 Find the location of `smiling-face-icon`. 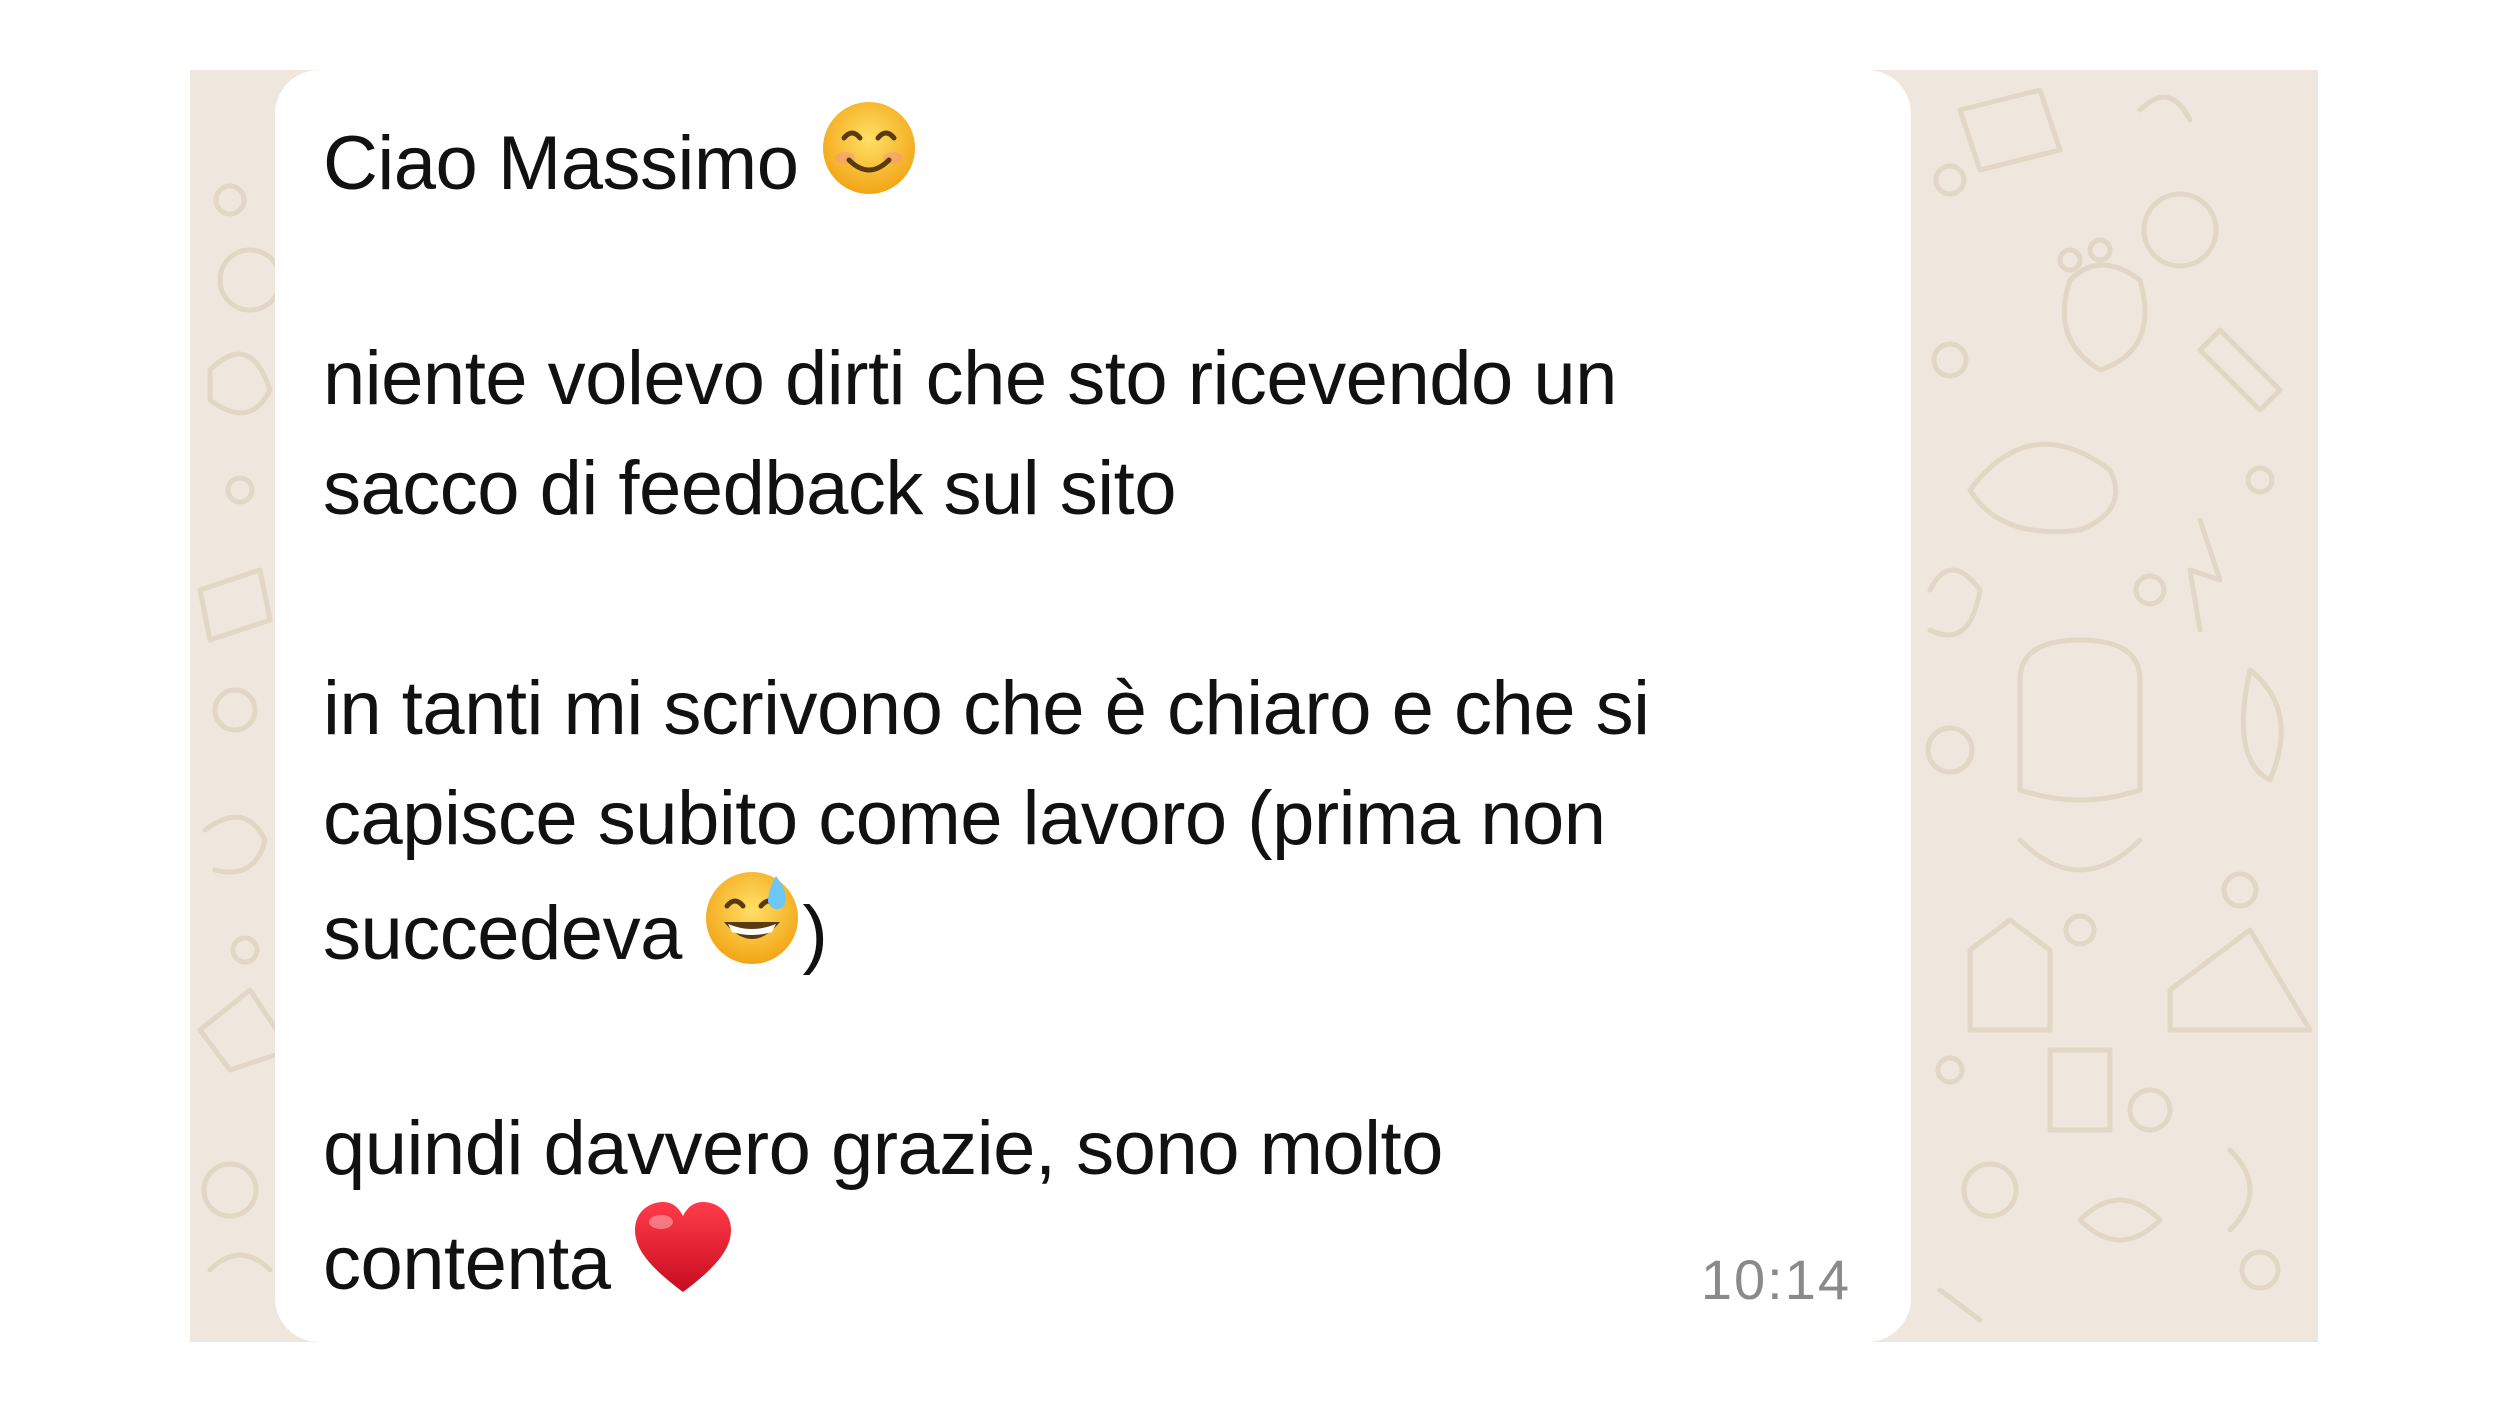

smiling-face-icon is located at coordinates (869, 163).